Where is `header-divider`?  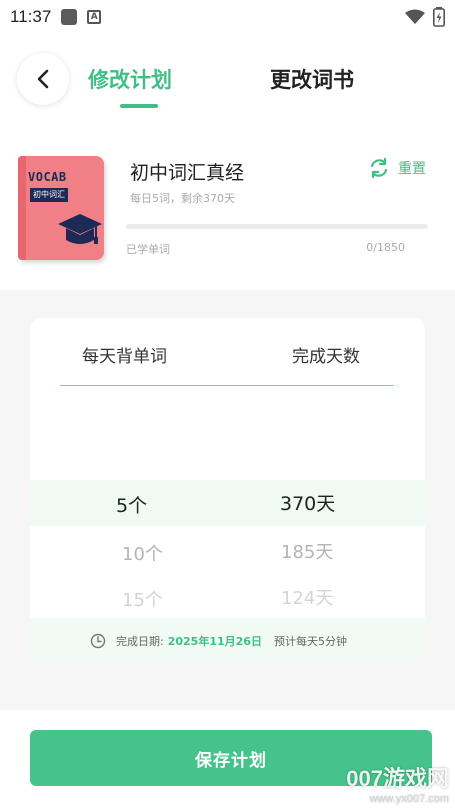 header-divider is located at coordinates (227, 385).